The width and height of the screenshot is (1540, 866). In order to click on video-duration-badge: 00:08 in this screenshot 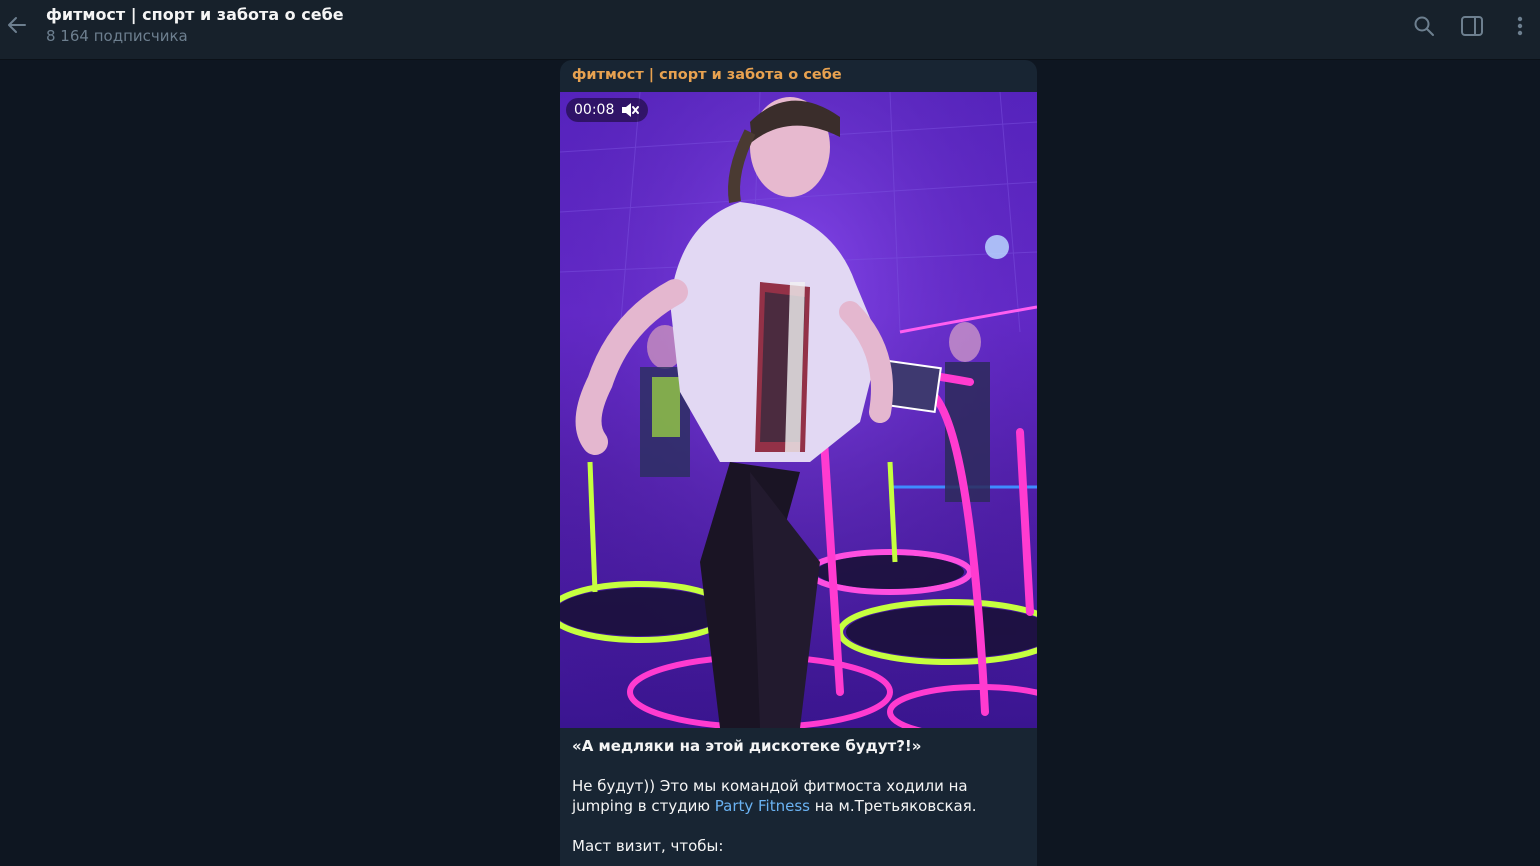, I will do `click(607, 110)`.